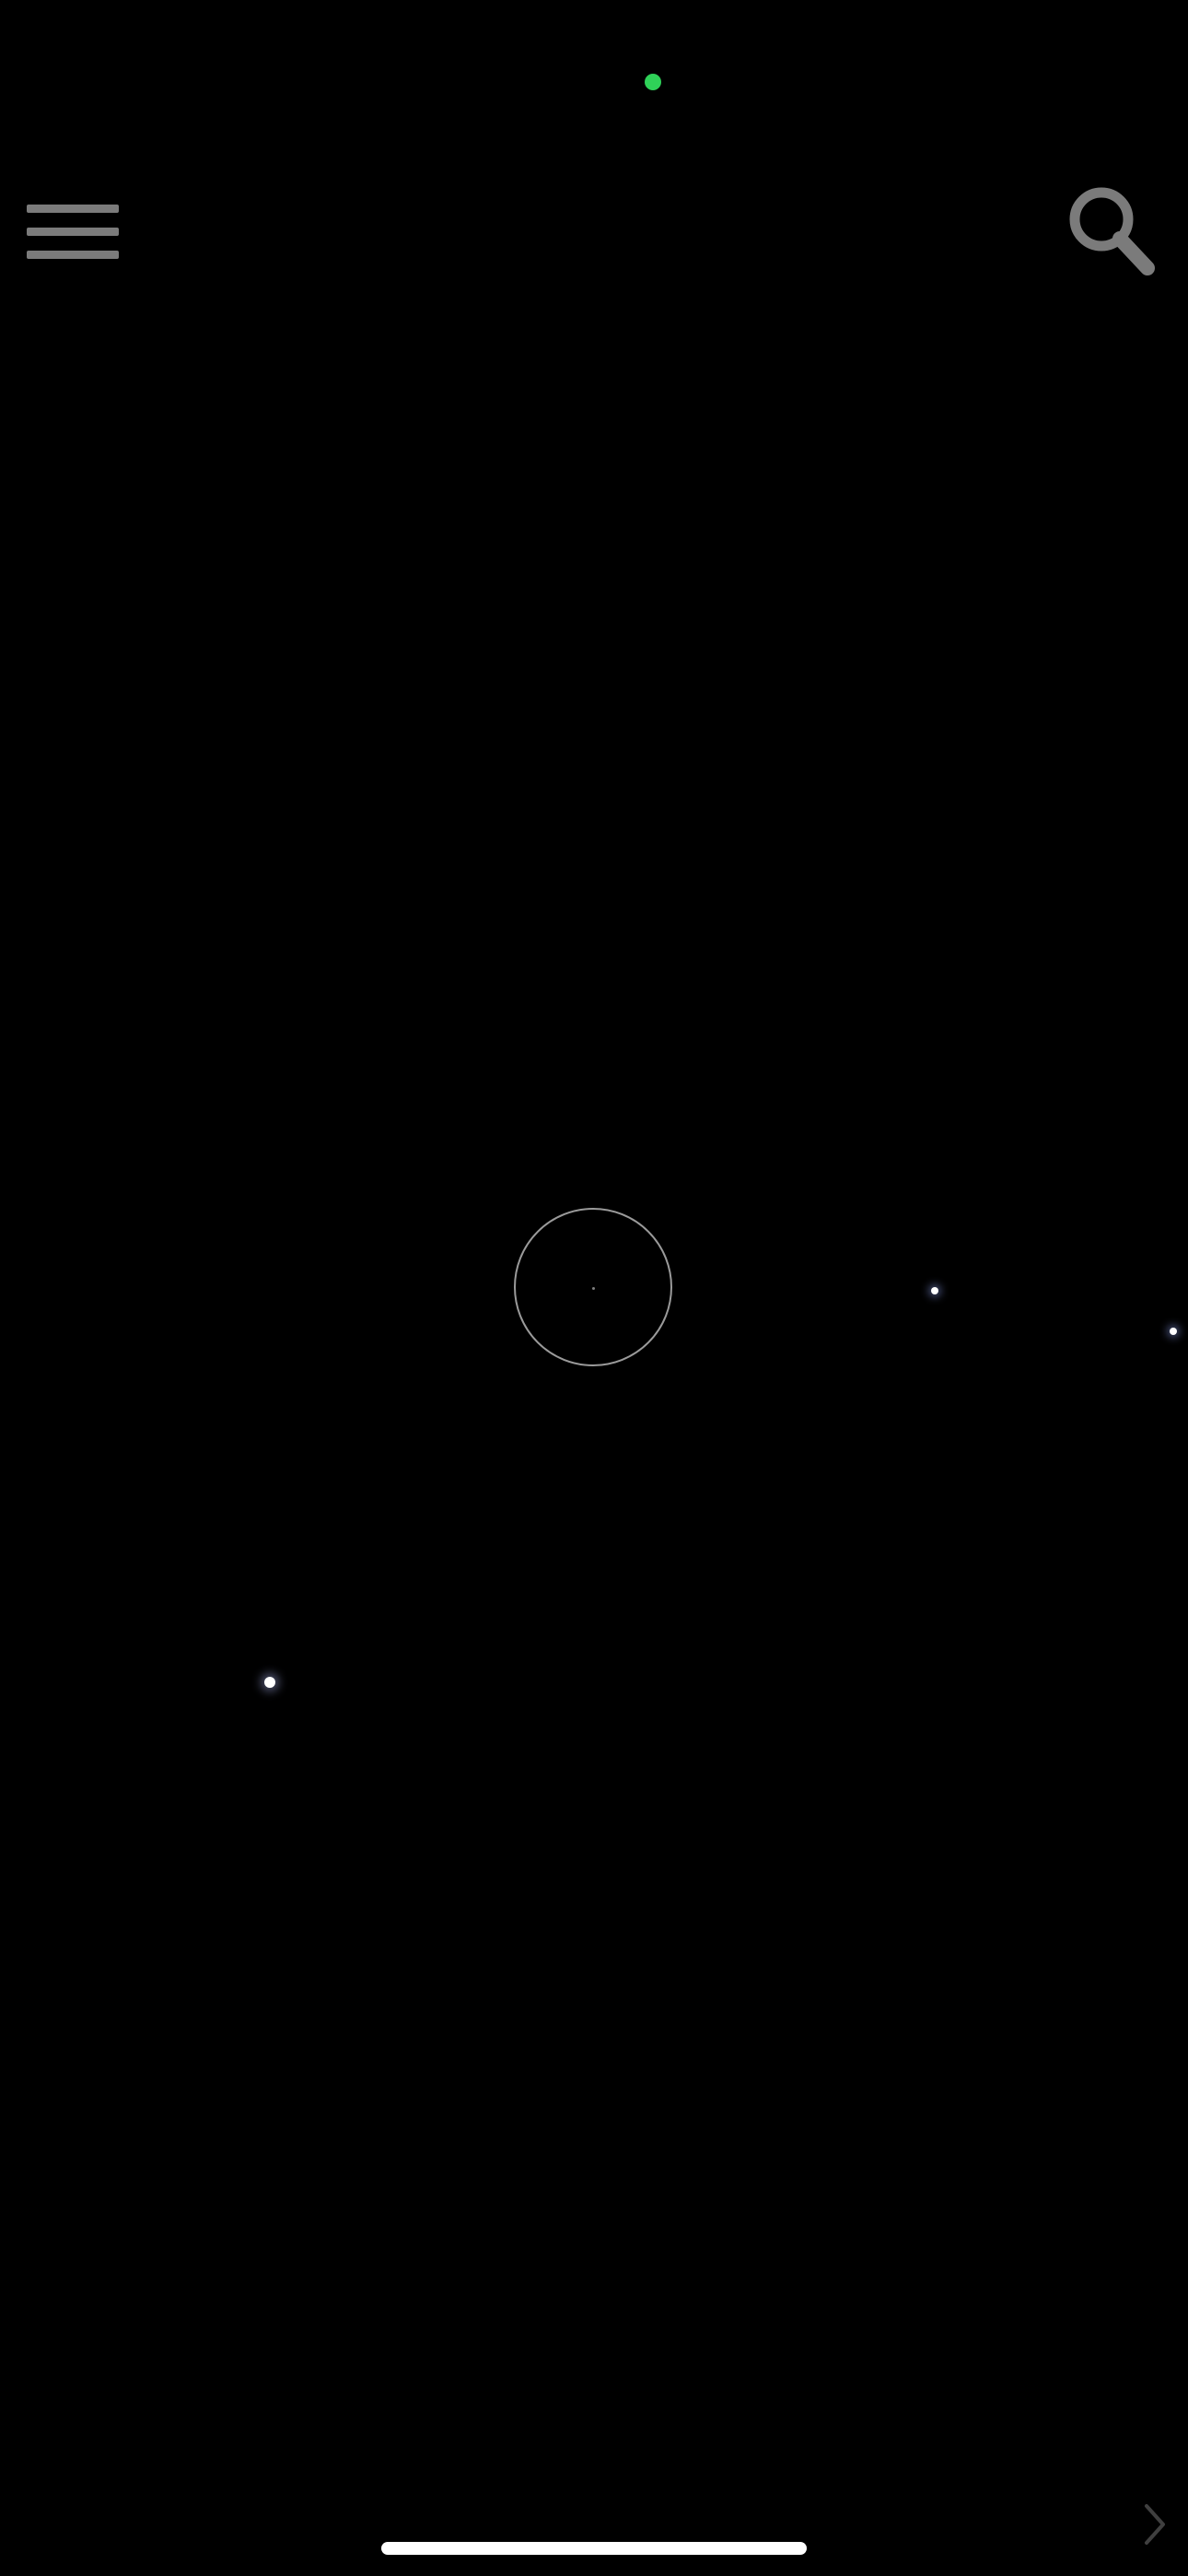 Image resolution: width=1188 pixels, height=2576 pixels. I want to click on chevron-right-icon, so click(1156, 2524).